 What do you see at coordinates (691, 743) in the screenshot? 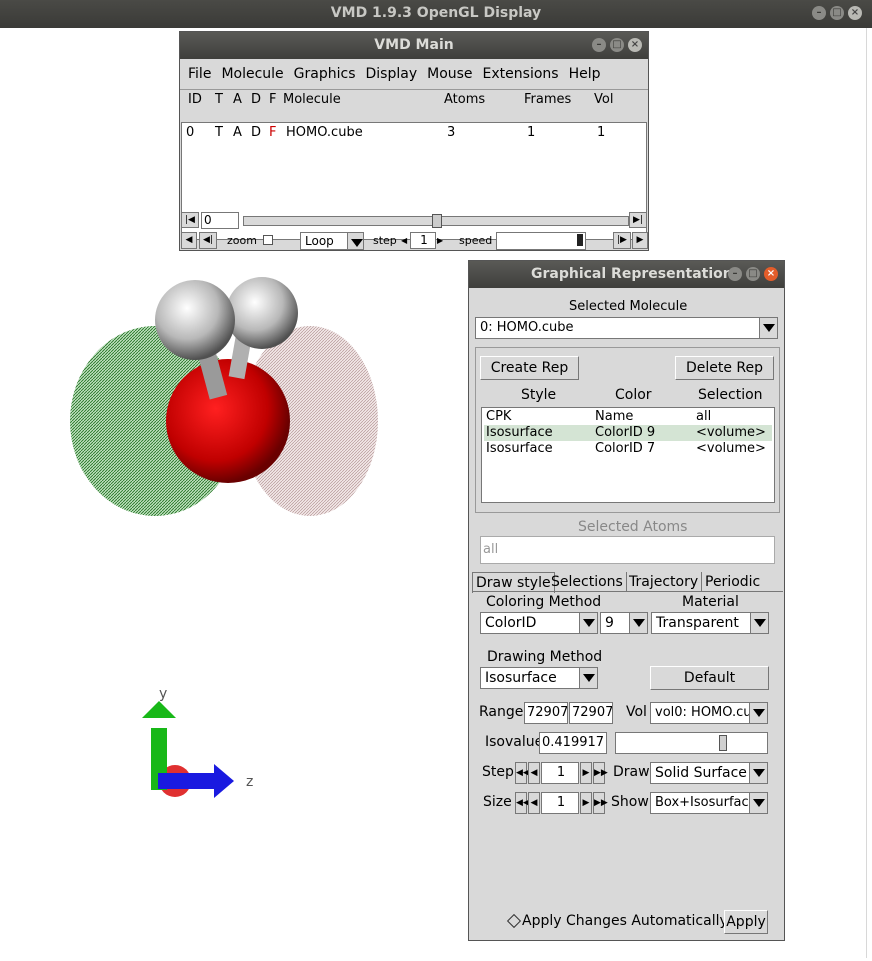
I see `isovalue-slider` at bounding box center [691, 743].